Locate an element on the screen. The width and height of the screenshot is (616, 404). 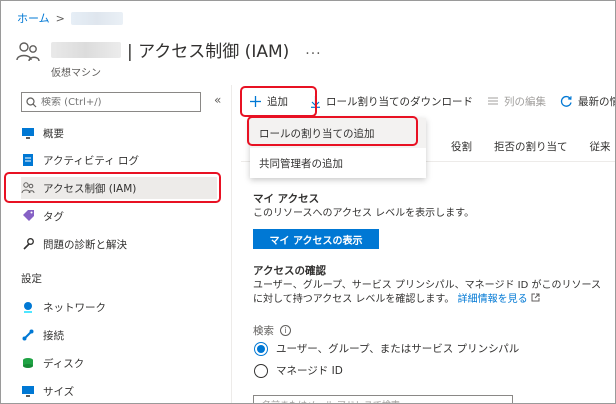
radio-button is located at coordinates (261, 370).